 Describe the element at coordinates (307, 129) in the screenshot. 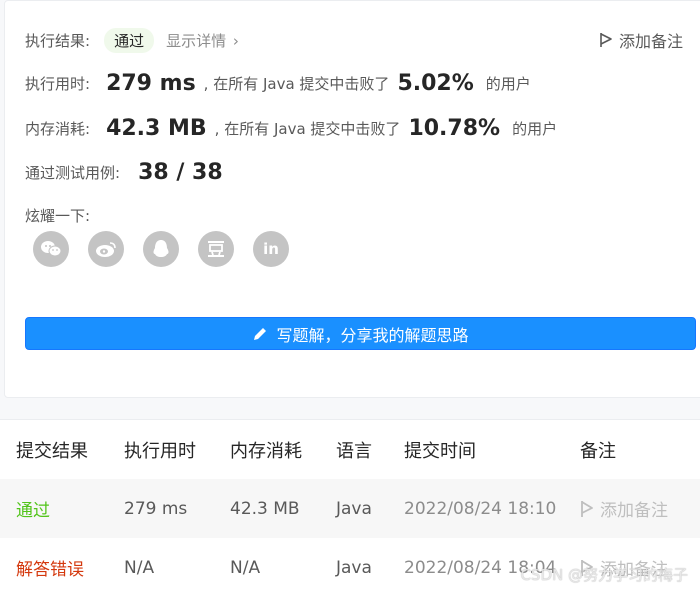

I see `memory-middle-text: , 在所有 Java 提交中击败了` at that location.